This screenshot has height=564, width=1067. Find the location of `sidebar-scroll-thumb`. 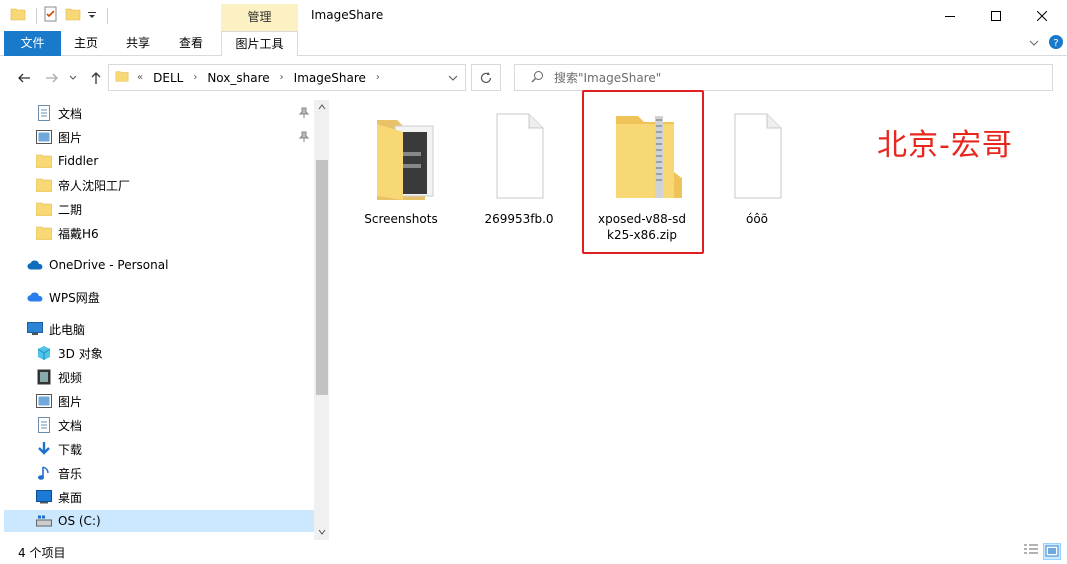

sidebar-scroll-thumb is located at coordinates (322, 277).